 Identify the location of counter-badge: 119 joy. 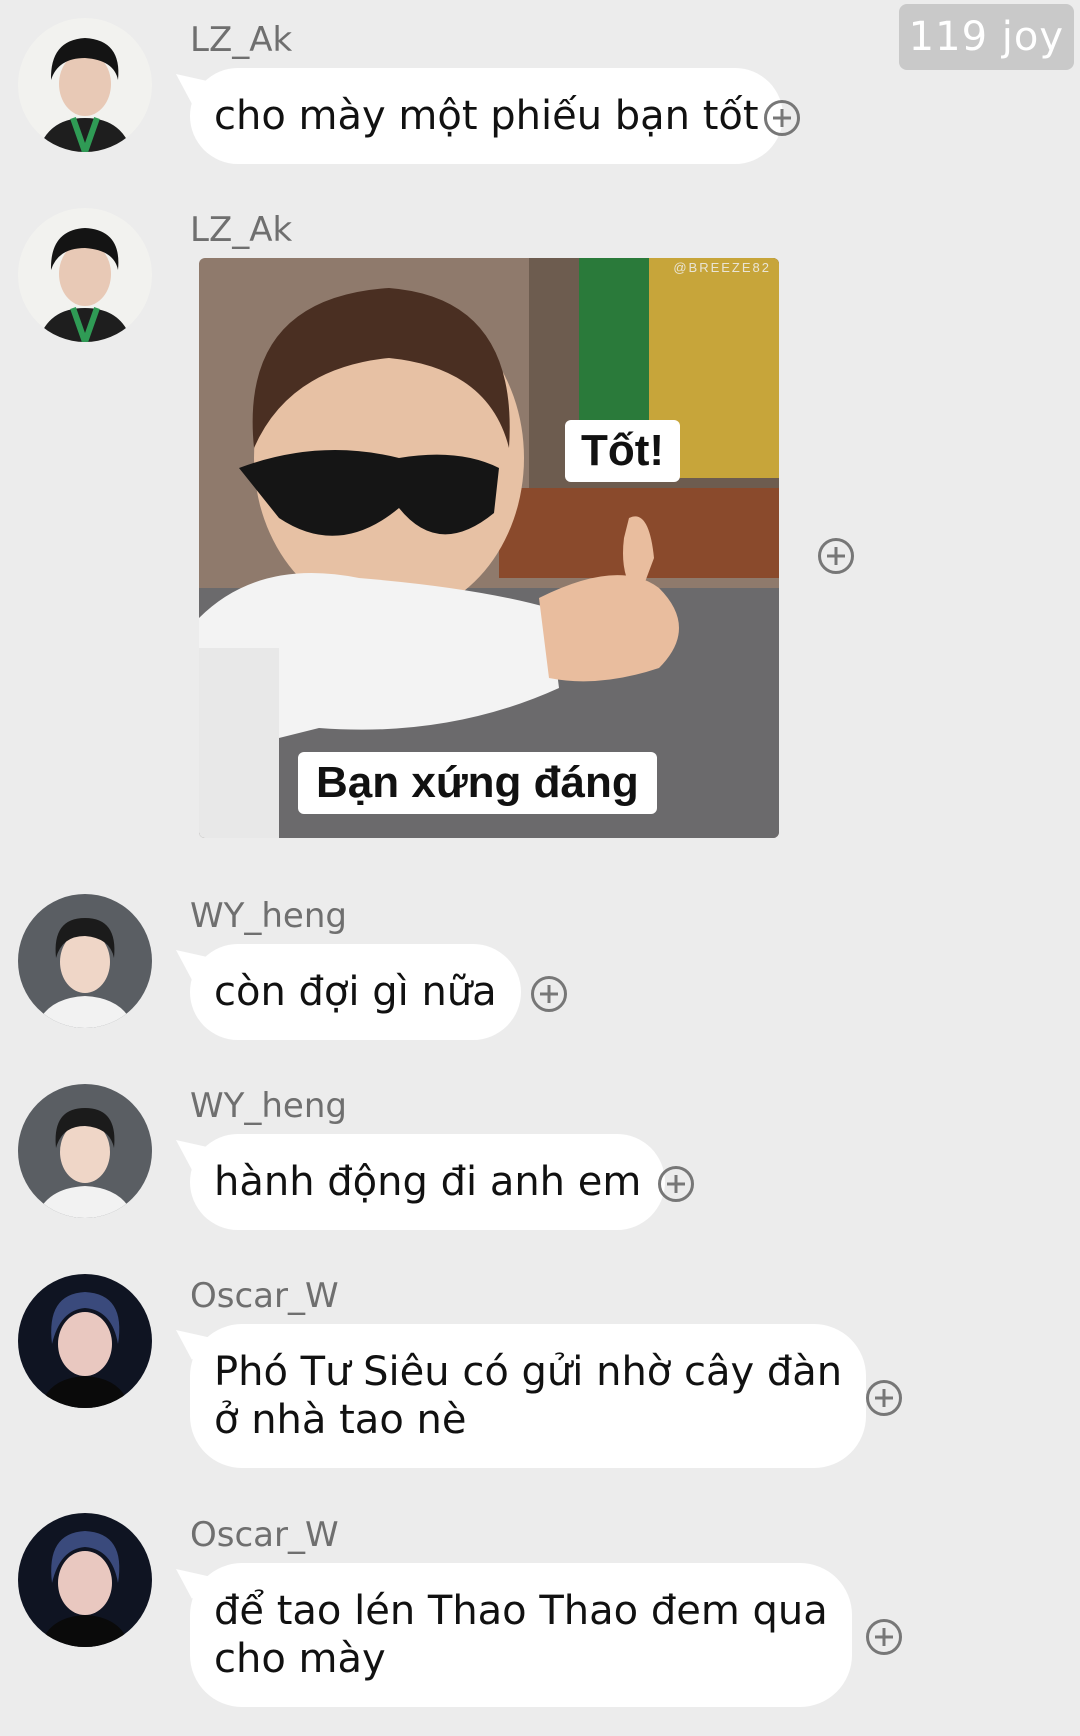
(986, 37).